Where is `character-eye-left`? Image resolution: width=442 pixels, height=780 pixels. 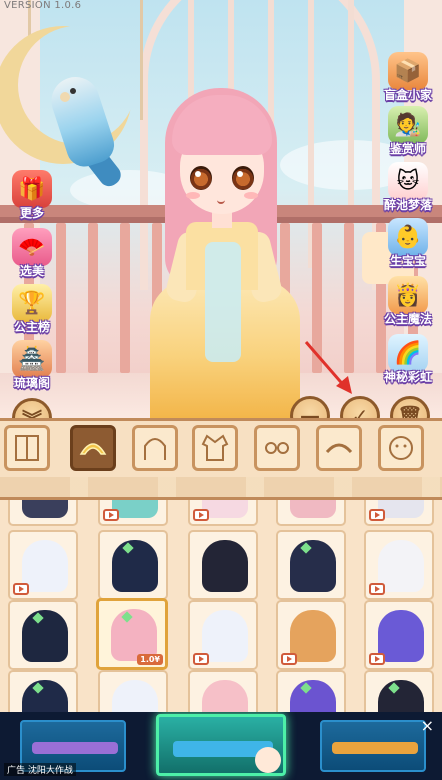 character-eye-left is located at coordinates (201, 178).